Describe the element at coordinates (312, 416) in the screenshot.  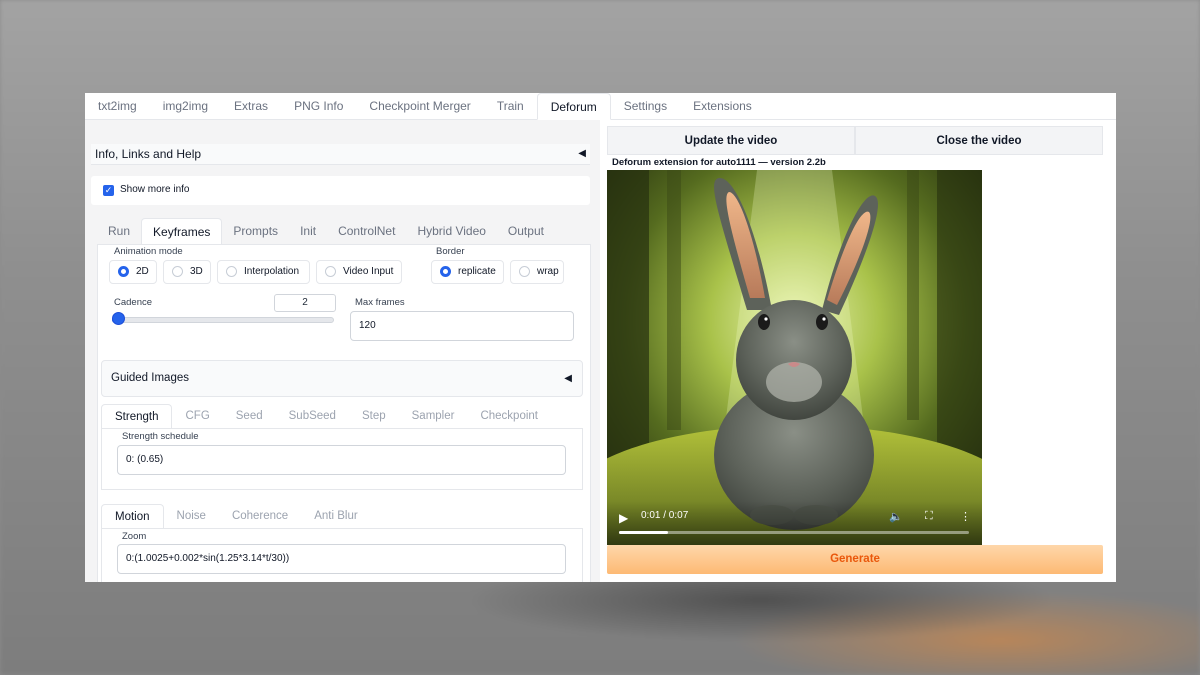
I see `tab-subseed: SubSeed` at that location.